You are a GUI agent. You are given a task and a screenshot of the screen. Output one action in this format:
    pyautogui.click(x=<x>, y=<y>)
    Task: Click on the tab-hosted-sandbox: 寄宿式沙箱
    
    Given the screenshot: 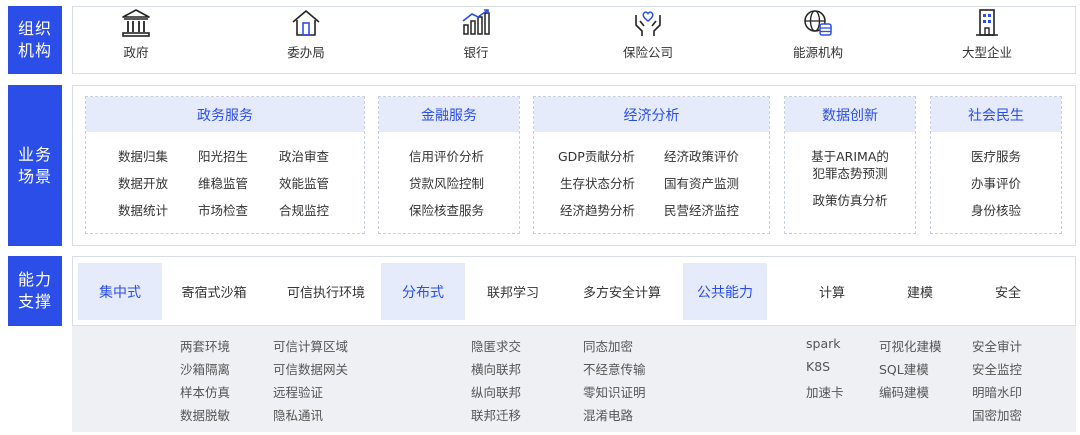 What is the action you would take?
    pyautogui.click(x=214, y=291)
    